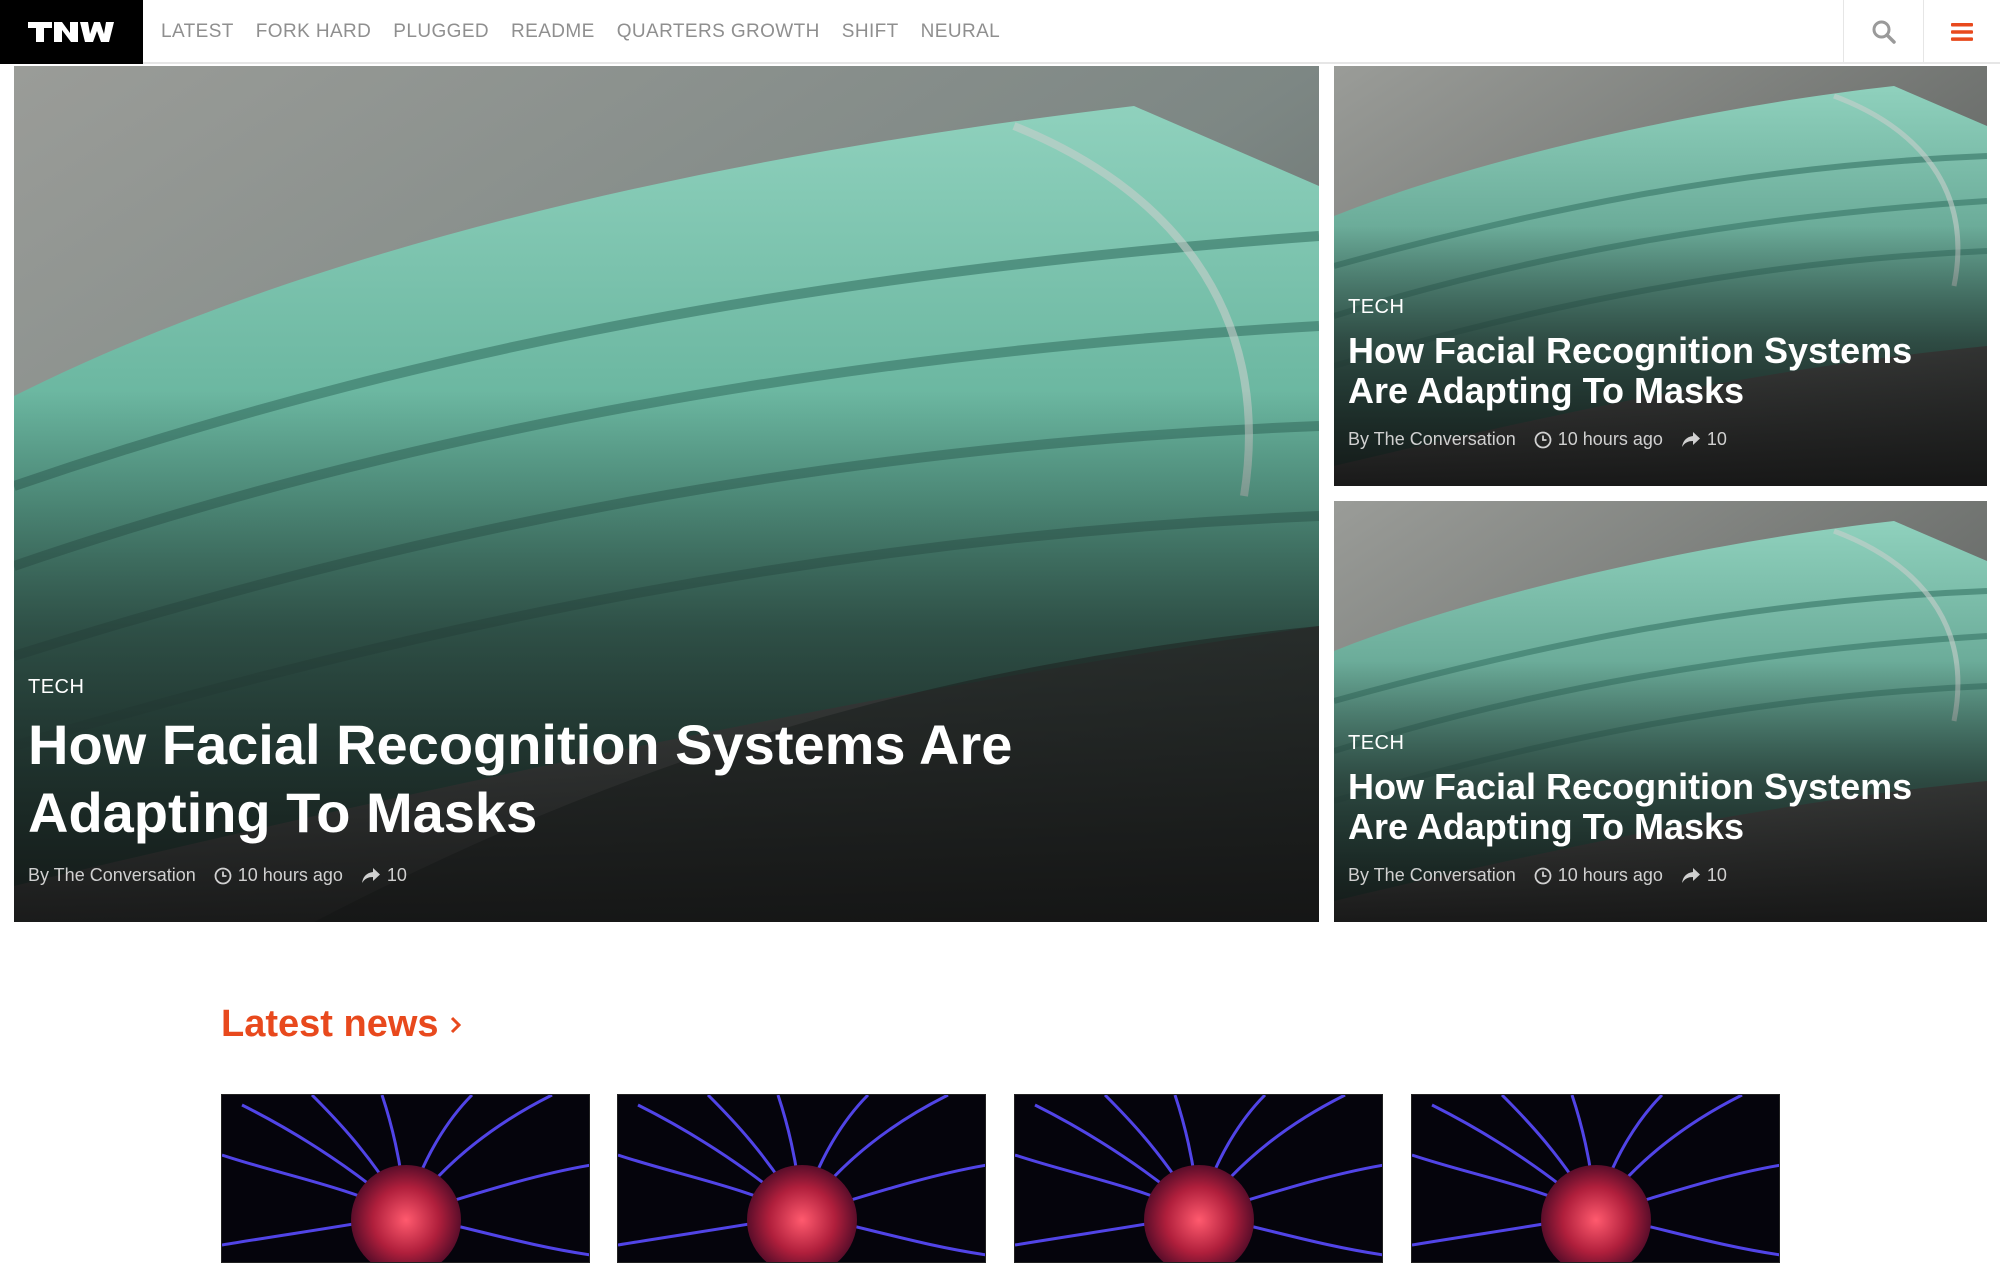 This screenshot has width=2000, height=1263. Describe the element at coordinates (455, 1024) in the screenshot. I see `chevron-right-icon` at that location.